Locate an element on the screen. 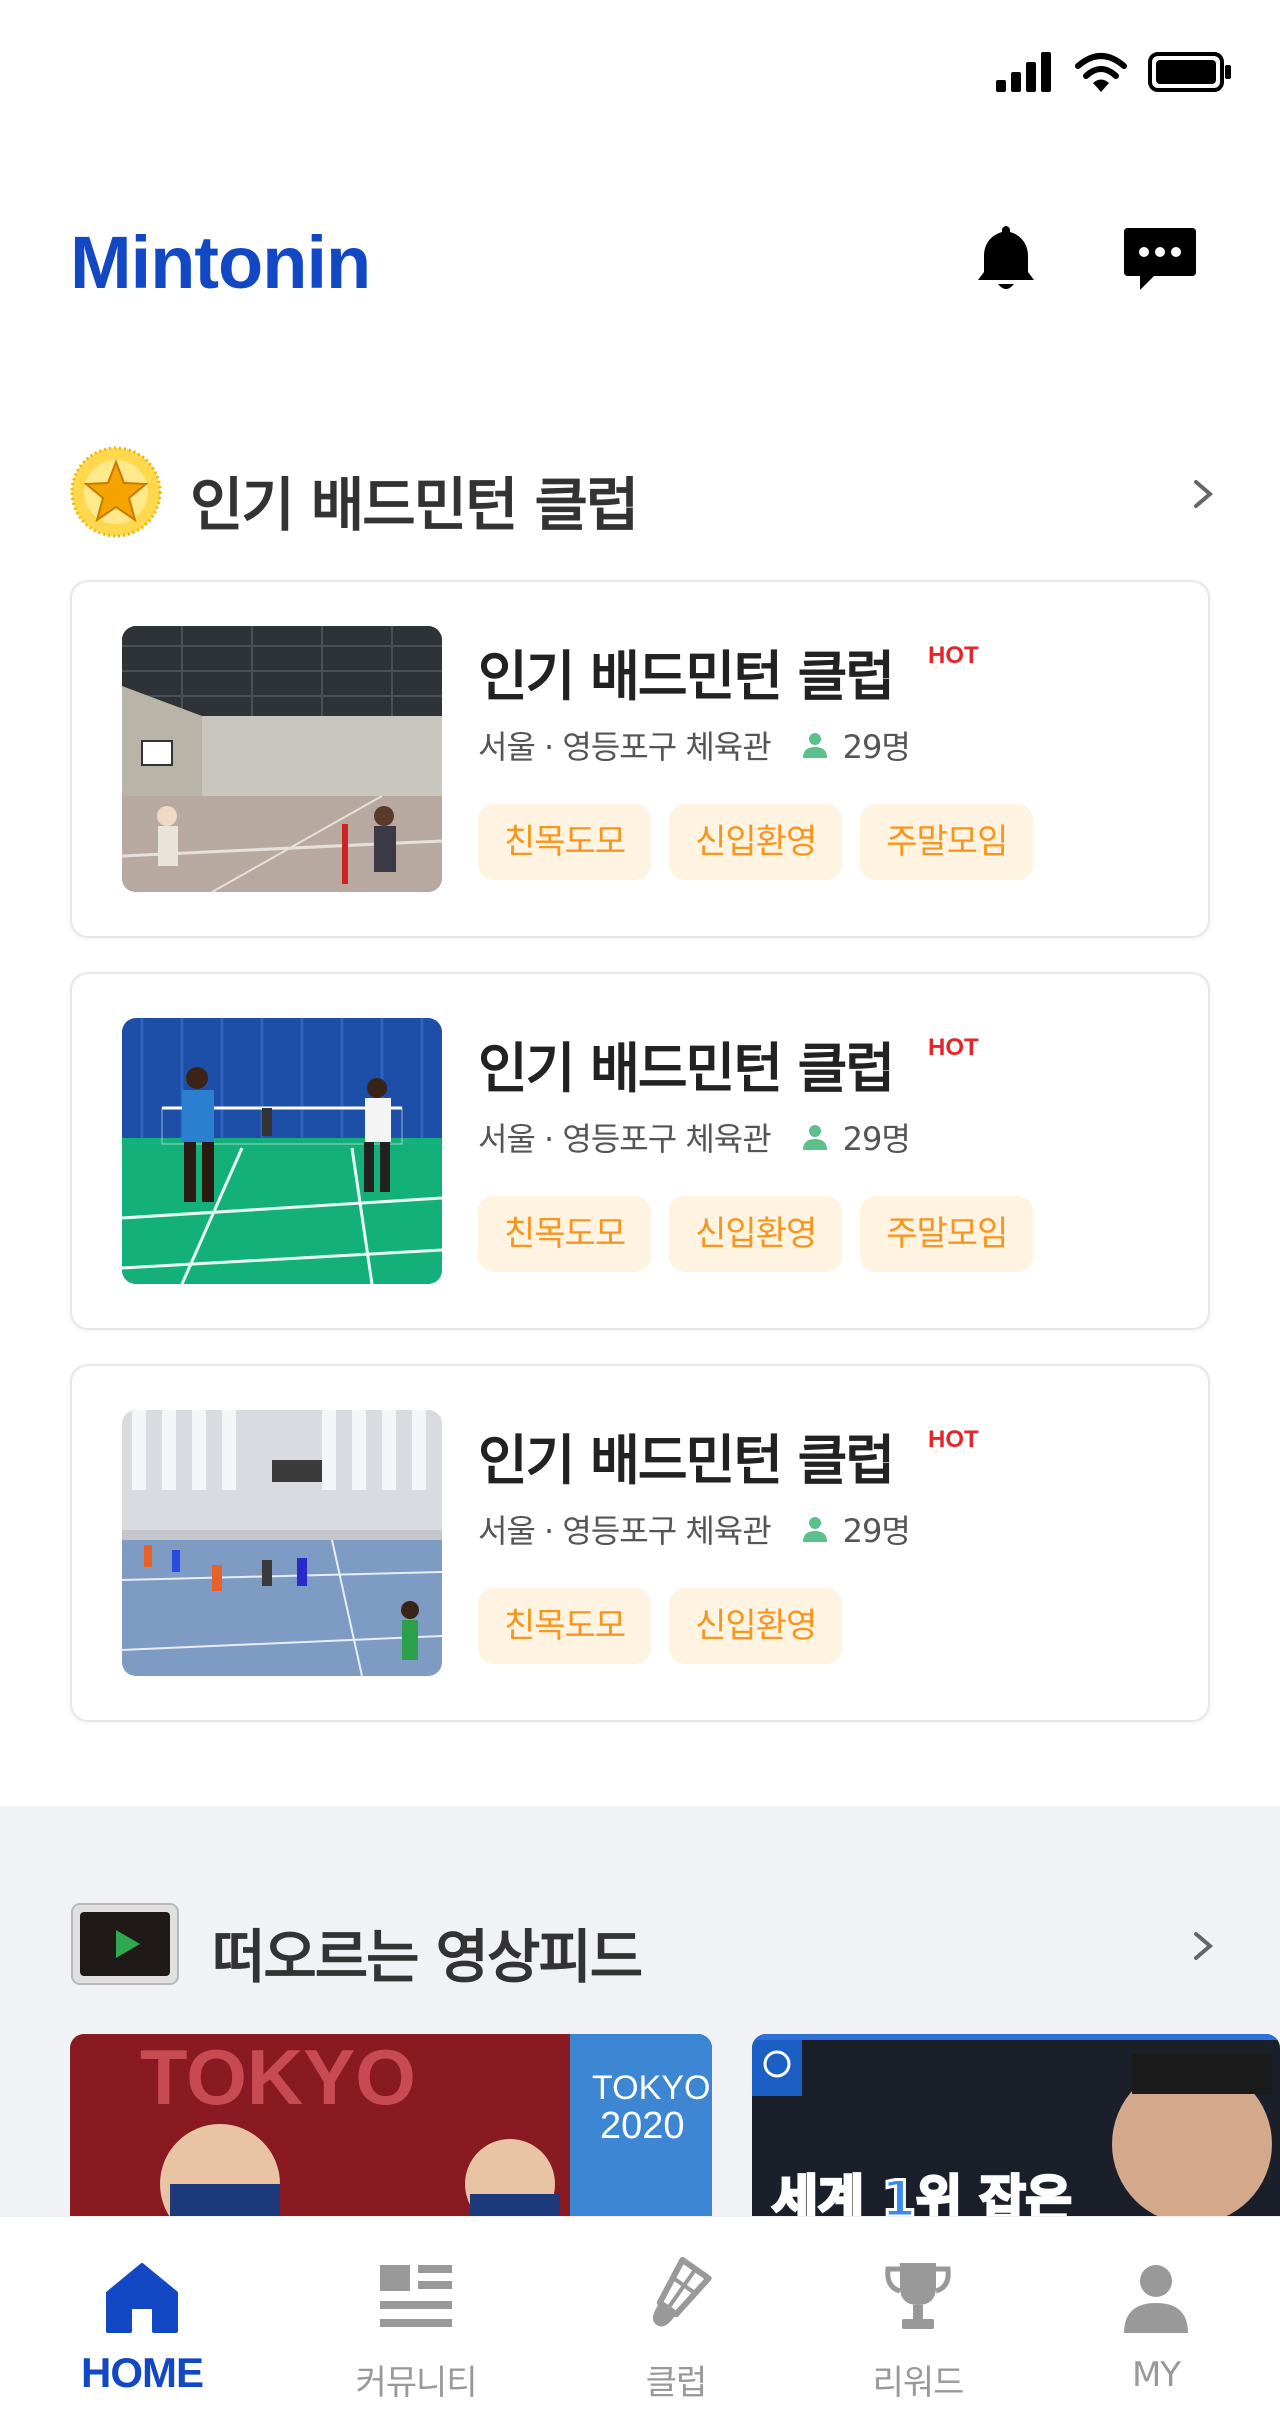 The image size is (1280, 2434). status-icons is located at coordinates (1114, 72).